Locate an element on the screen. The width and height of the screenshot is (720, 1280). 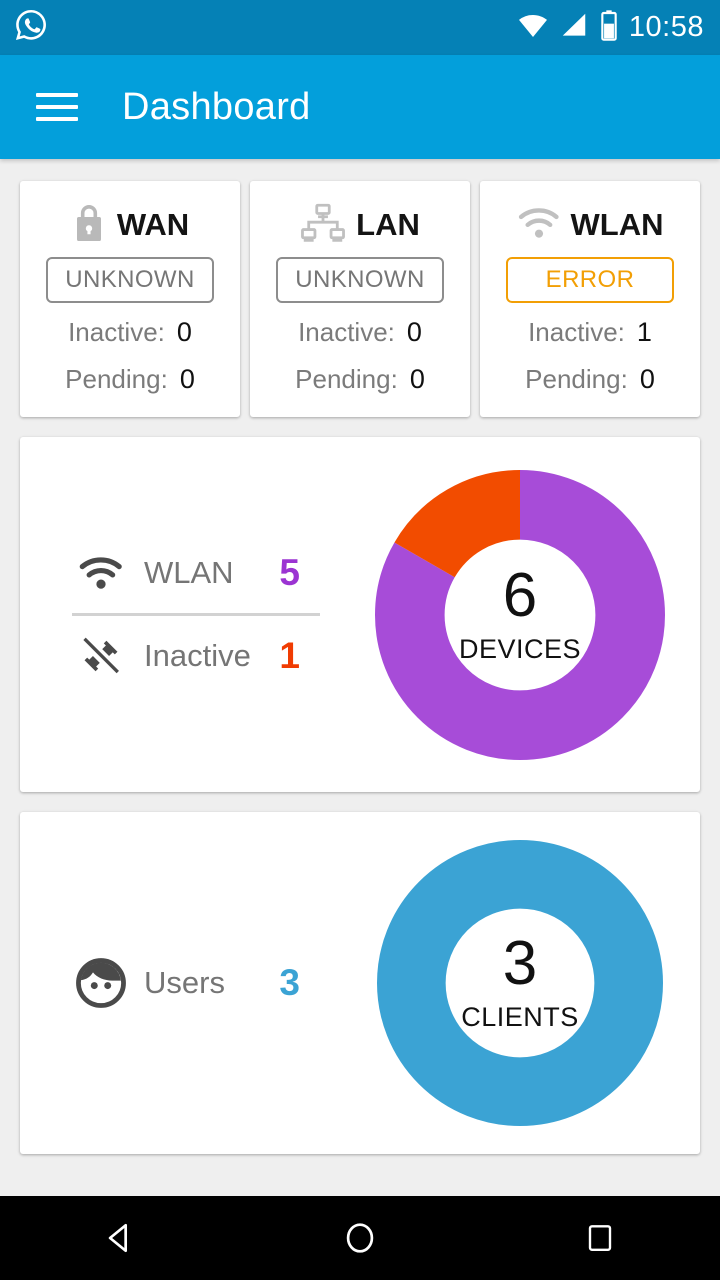
cell-signal-icon is located at coordinates (574, 27).